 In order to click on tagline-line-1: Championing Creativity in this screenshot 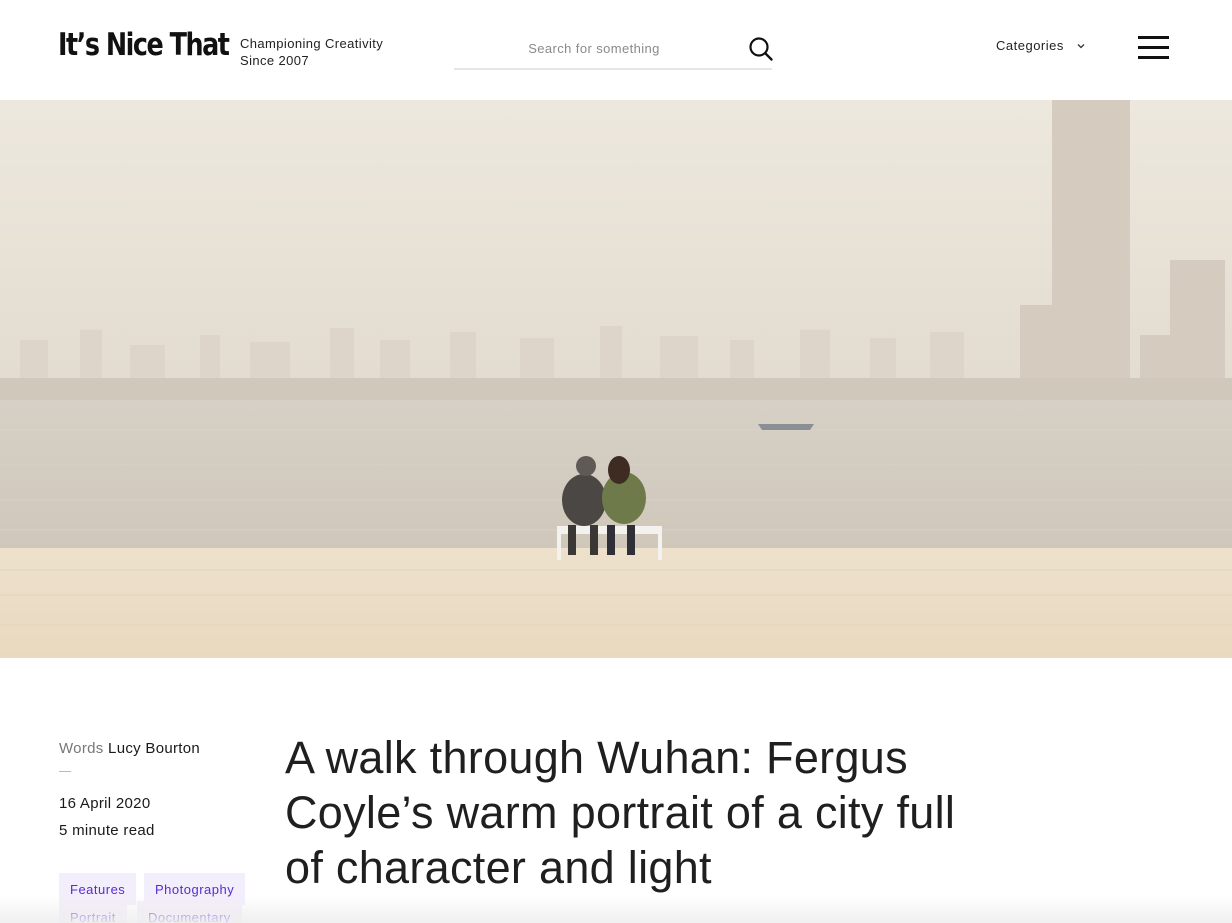, I will do `click(312, 43)`.